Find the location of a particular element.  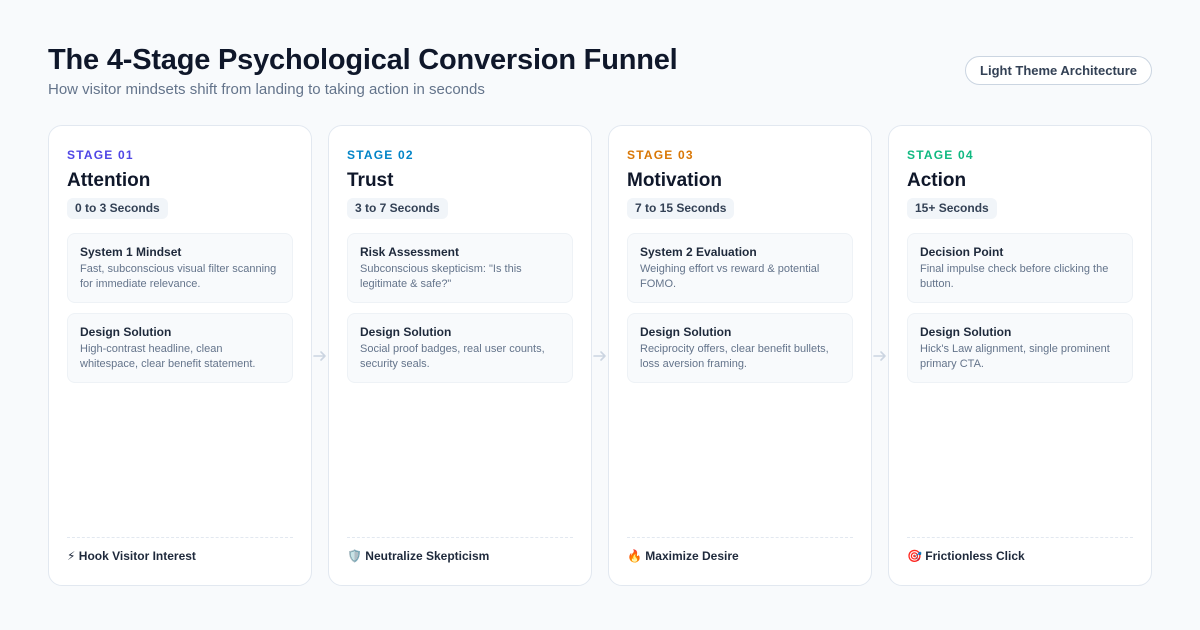

fire-icon: 🔥 is located at coordinates (634, 556).